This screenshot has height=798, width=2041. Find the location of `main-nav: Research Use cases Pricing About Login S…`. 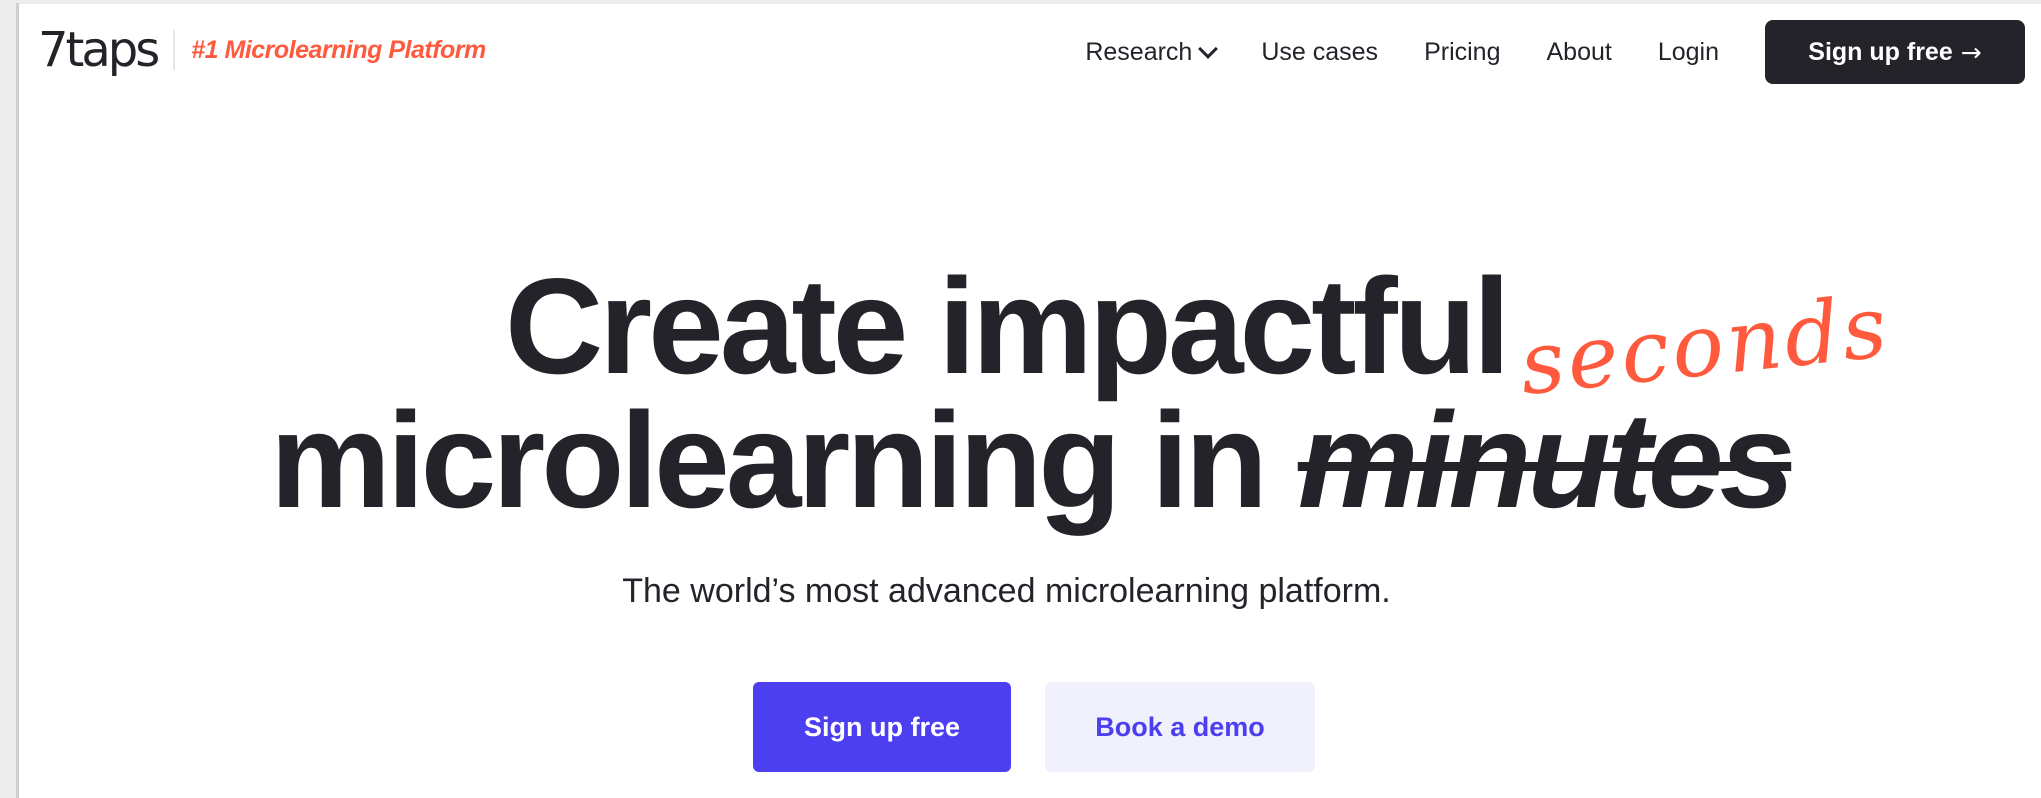

main-nav: Research Use cases Pricing About Login S… is located at coordinates (1555, 52).